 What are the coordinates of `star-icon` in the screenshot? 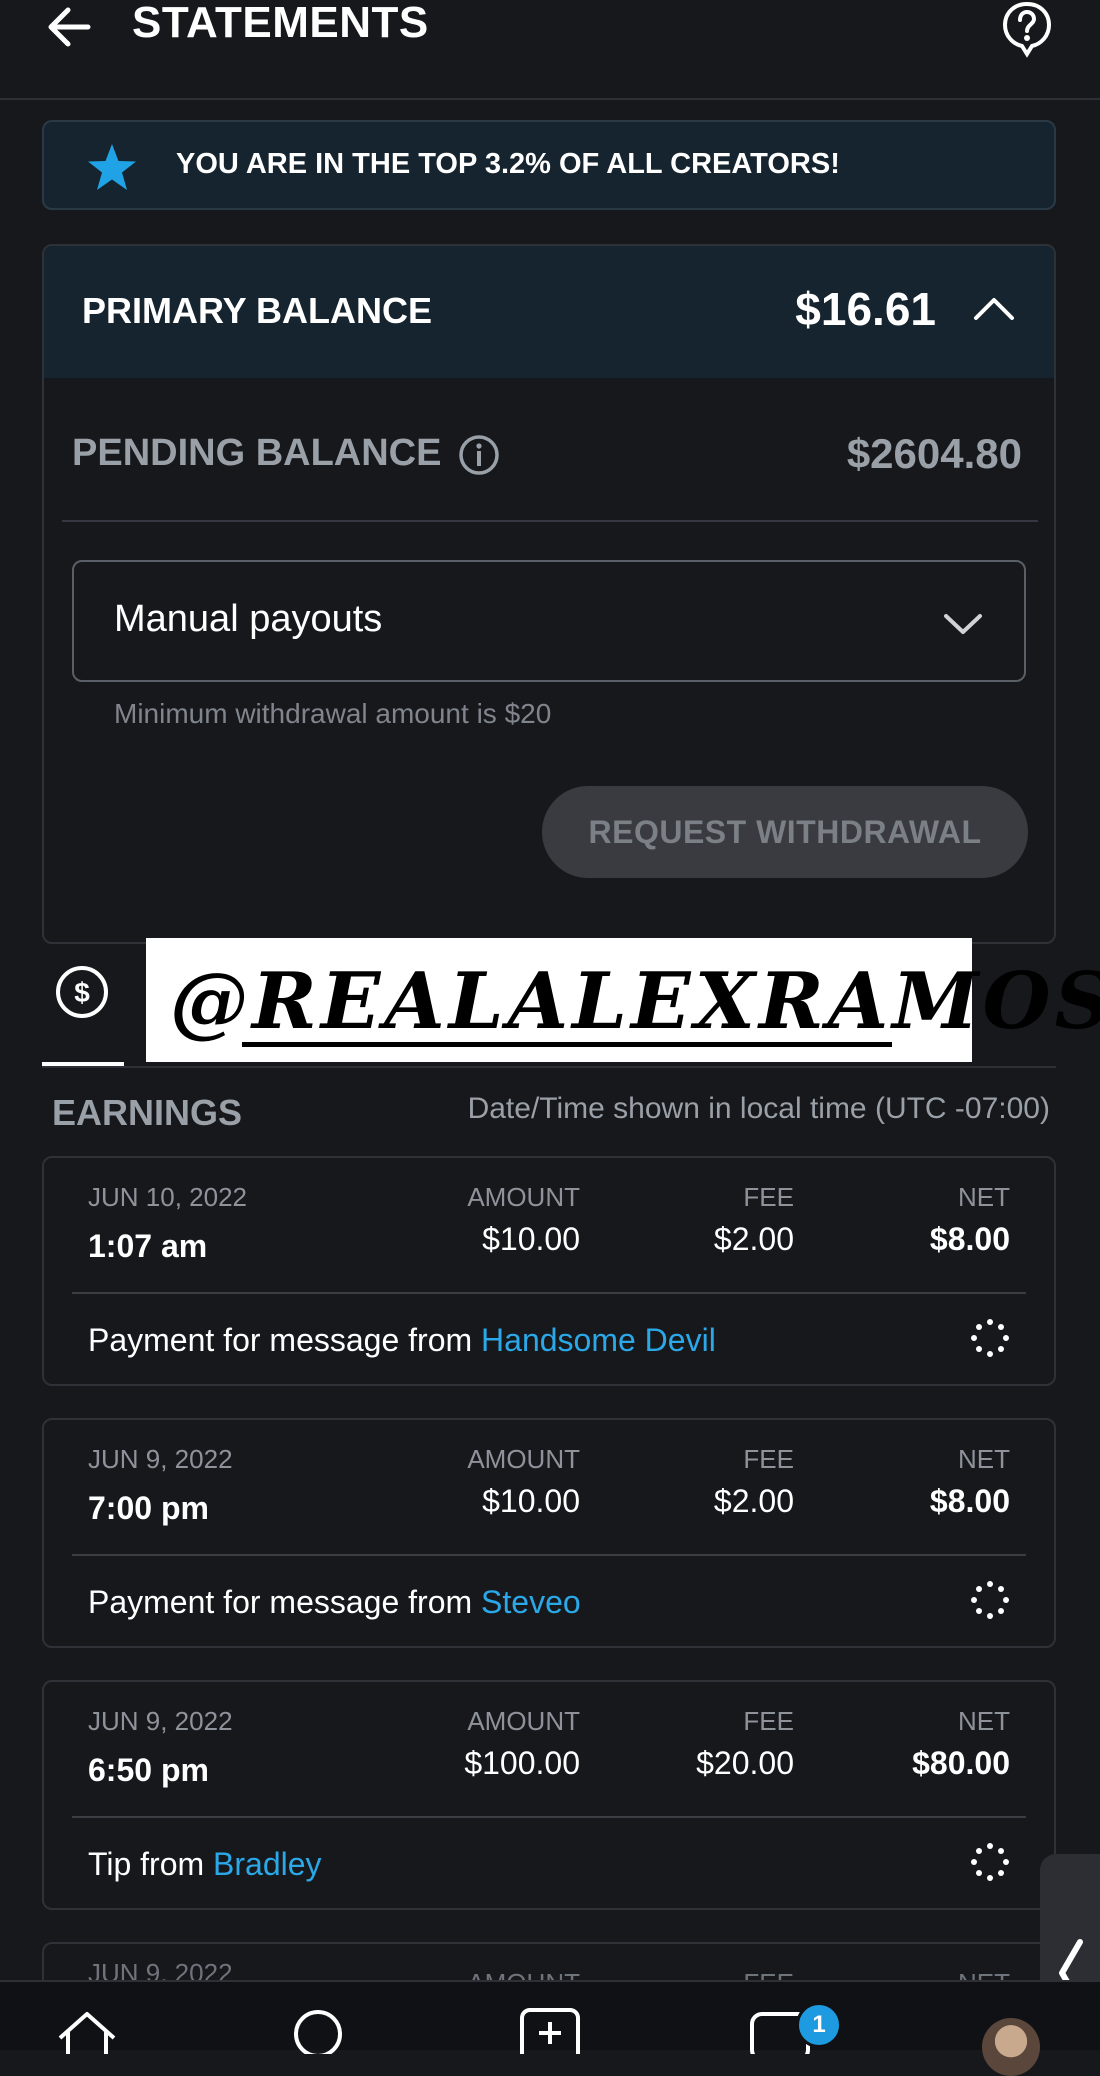 It's located at (112, 167).